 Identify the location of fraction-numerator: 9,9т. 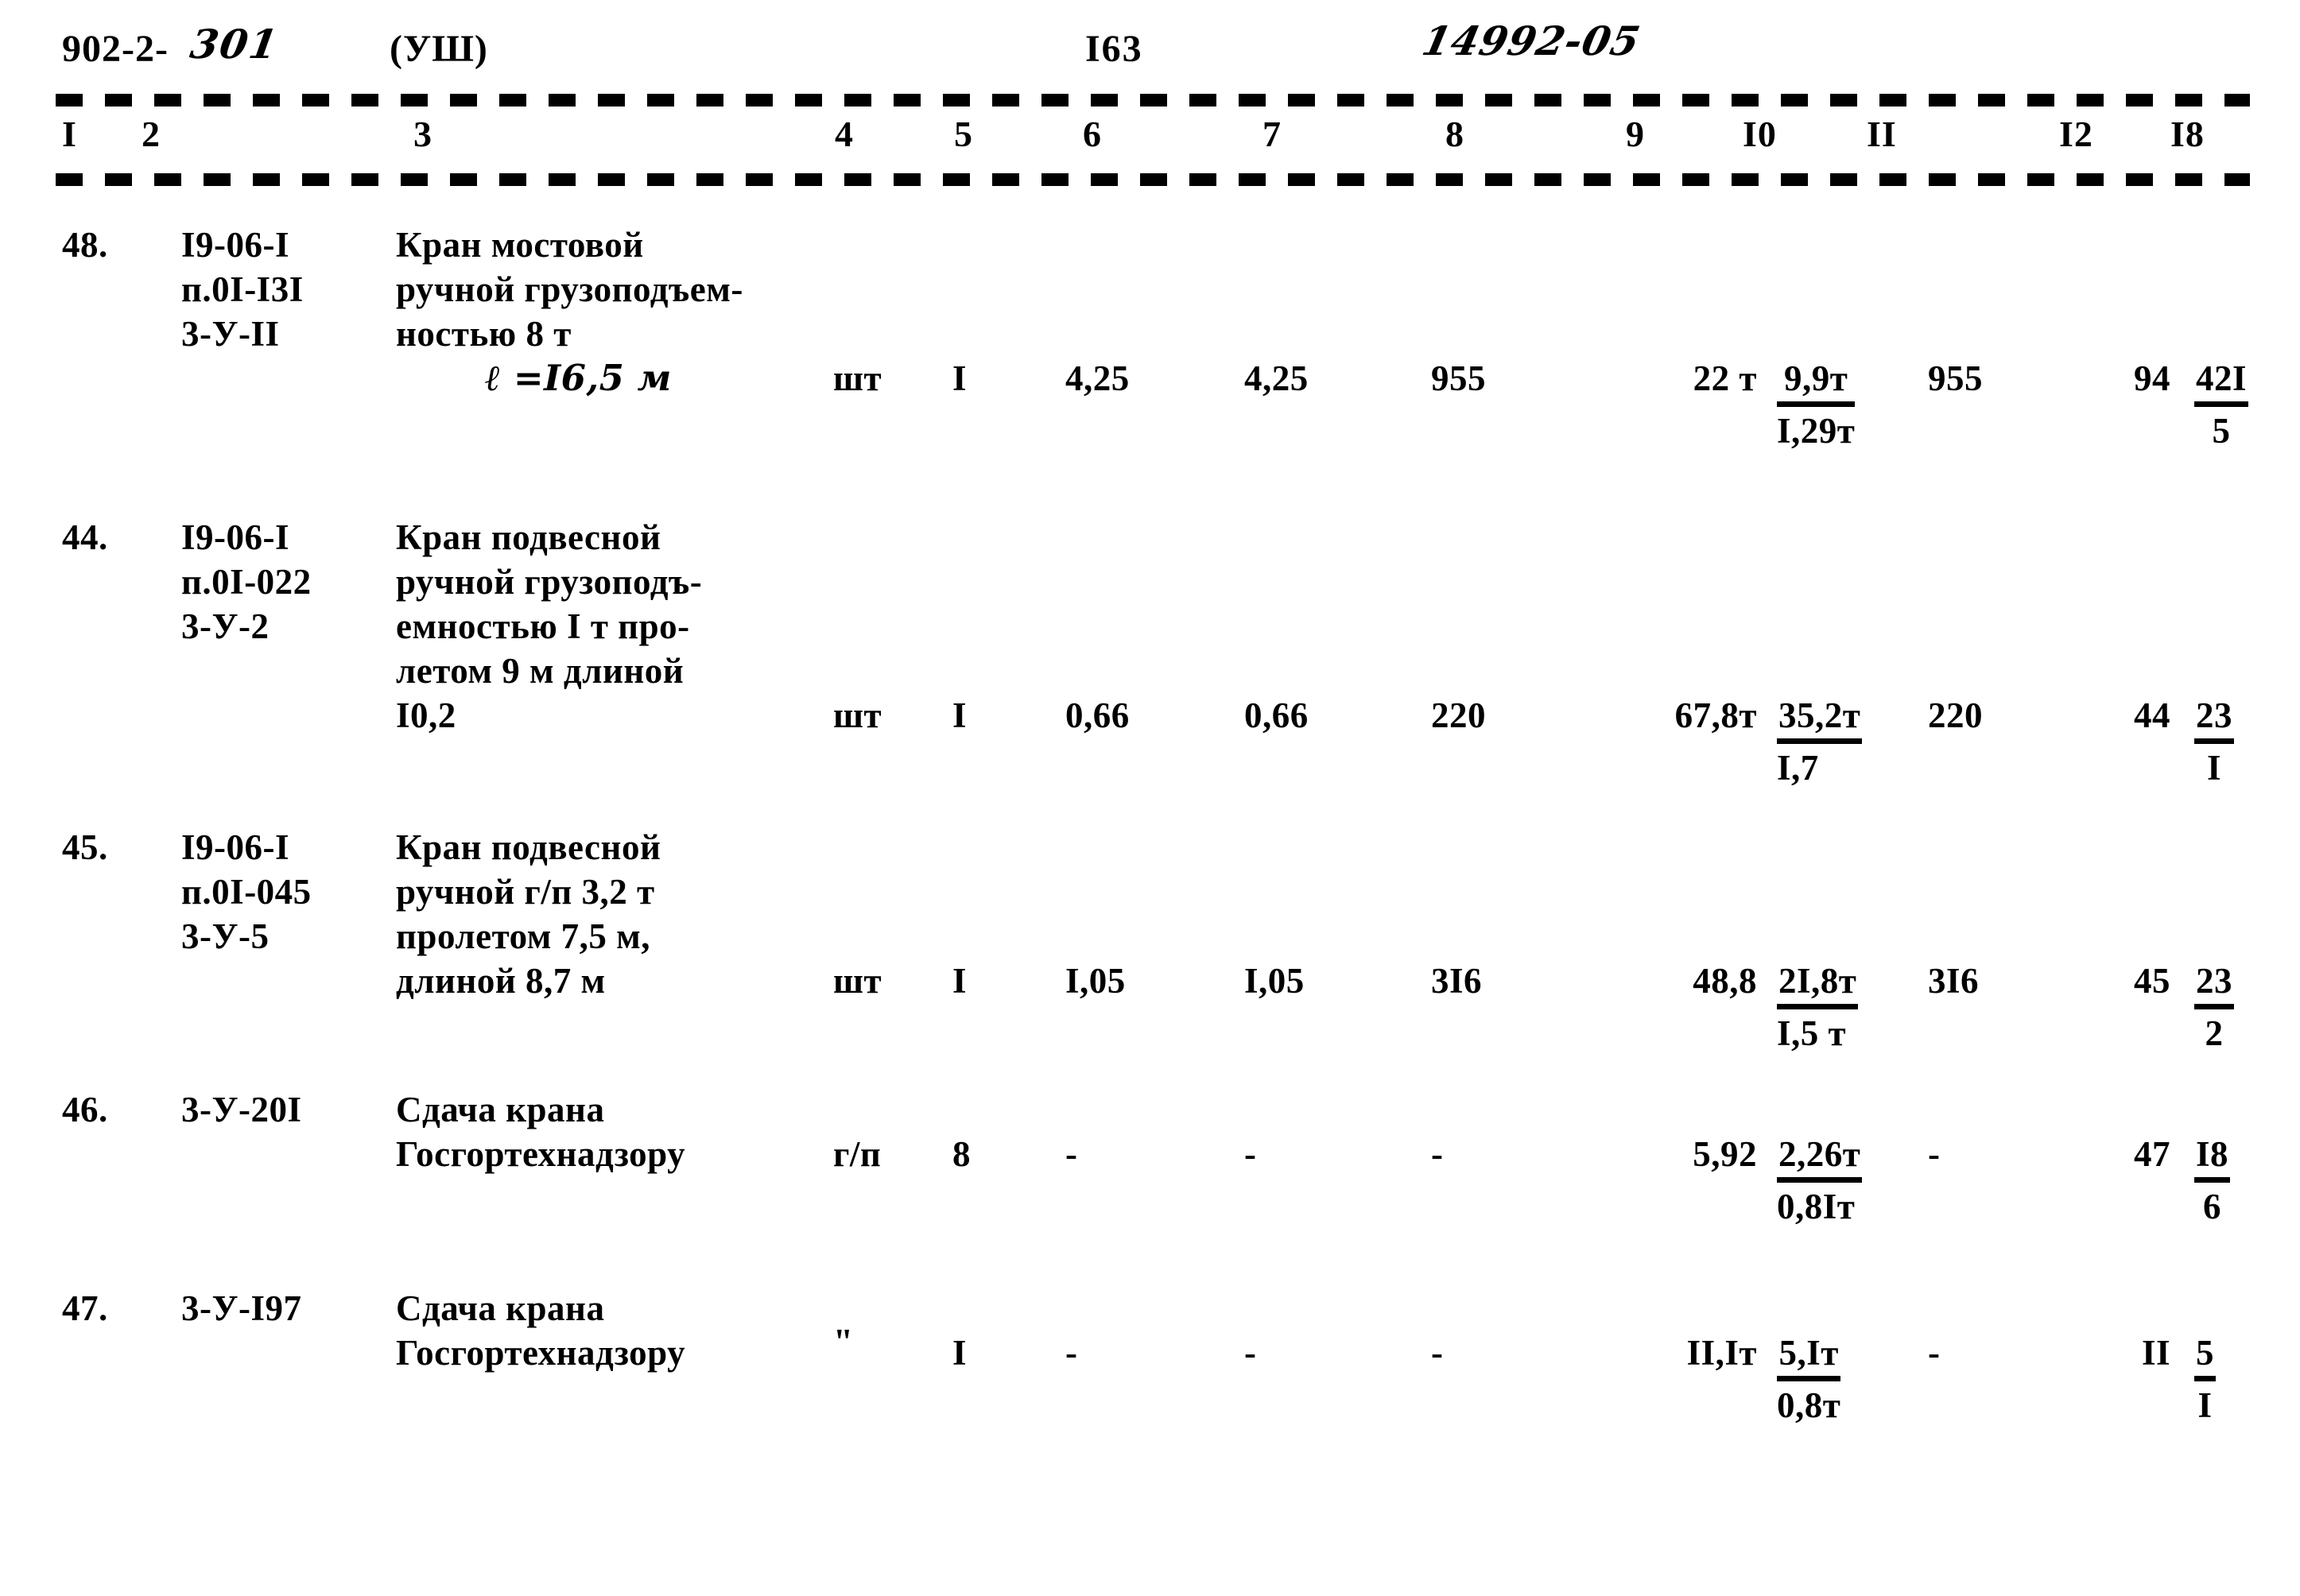
(1816, 381).